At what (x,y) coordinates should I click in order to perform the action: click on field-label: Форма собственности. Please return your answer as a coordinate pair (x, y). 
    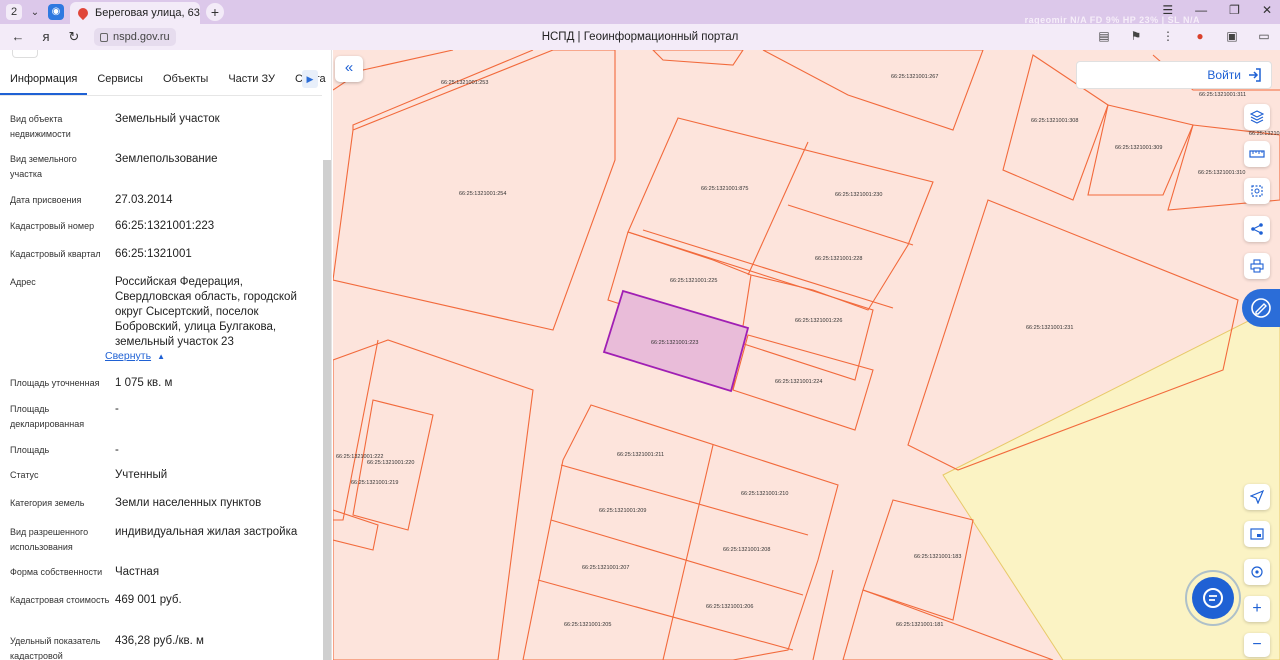
    Looking at the image, I should click on (56, 572).